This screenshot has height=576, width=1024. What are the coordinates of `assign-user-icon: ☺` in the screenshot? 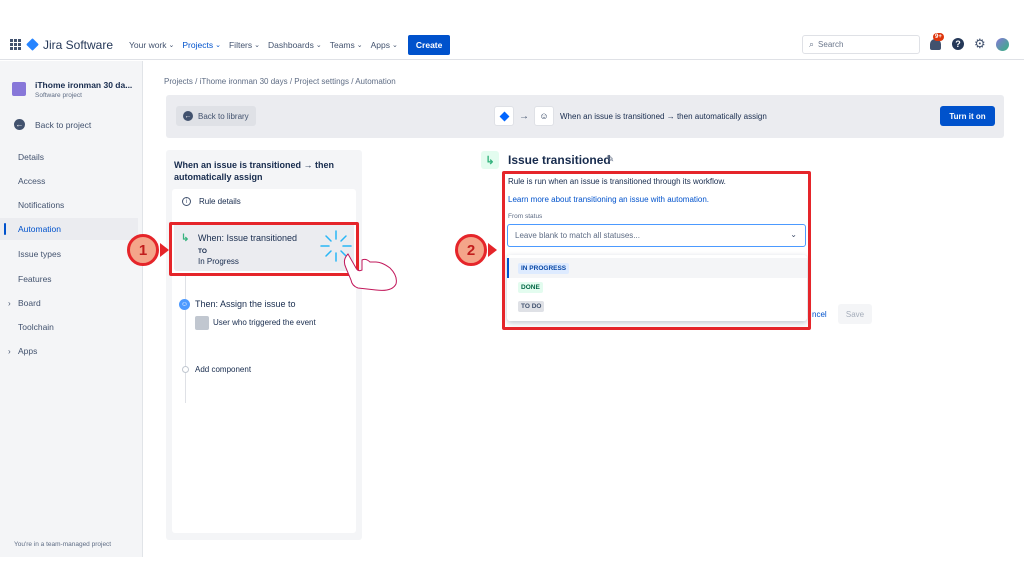 It's located at (544, 116).